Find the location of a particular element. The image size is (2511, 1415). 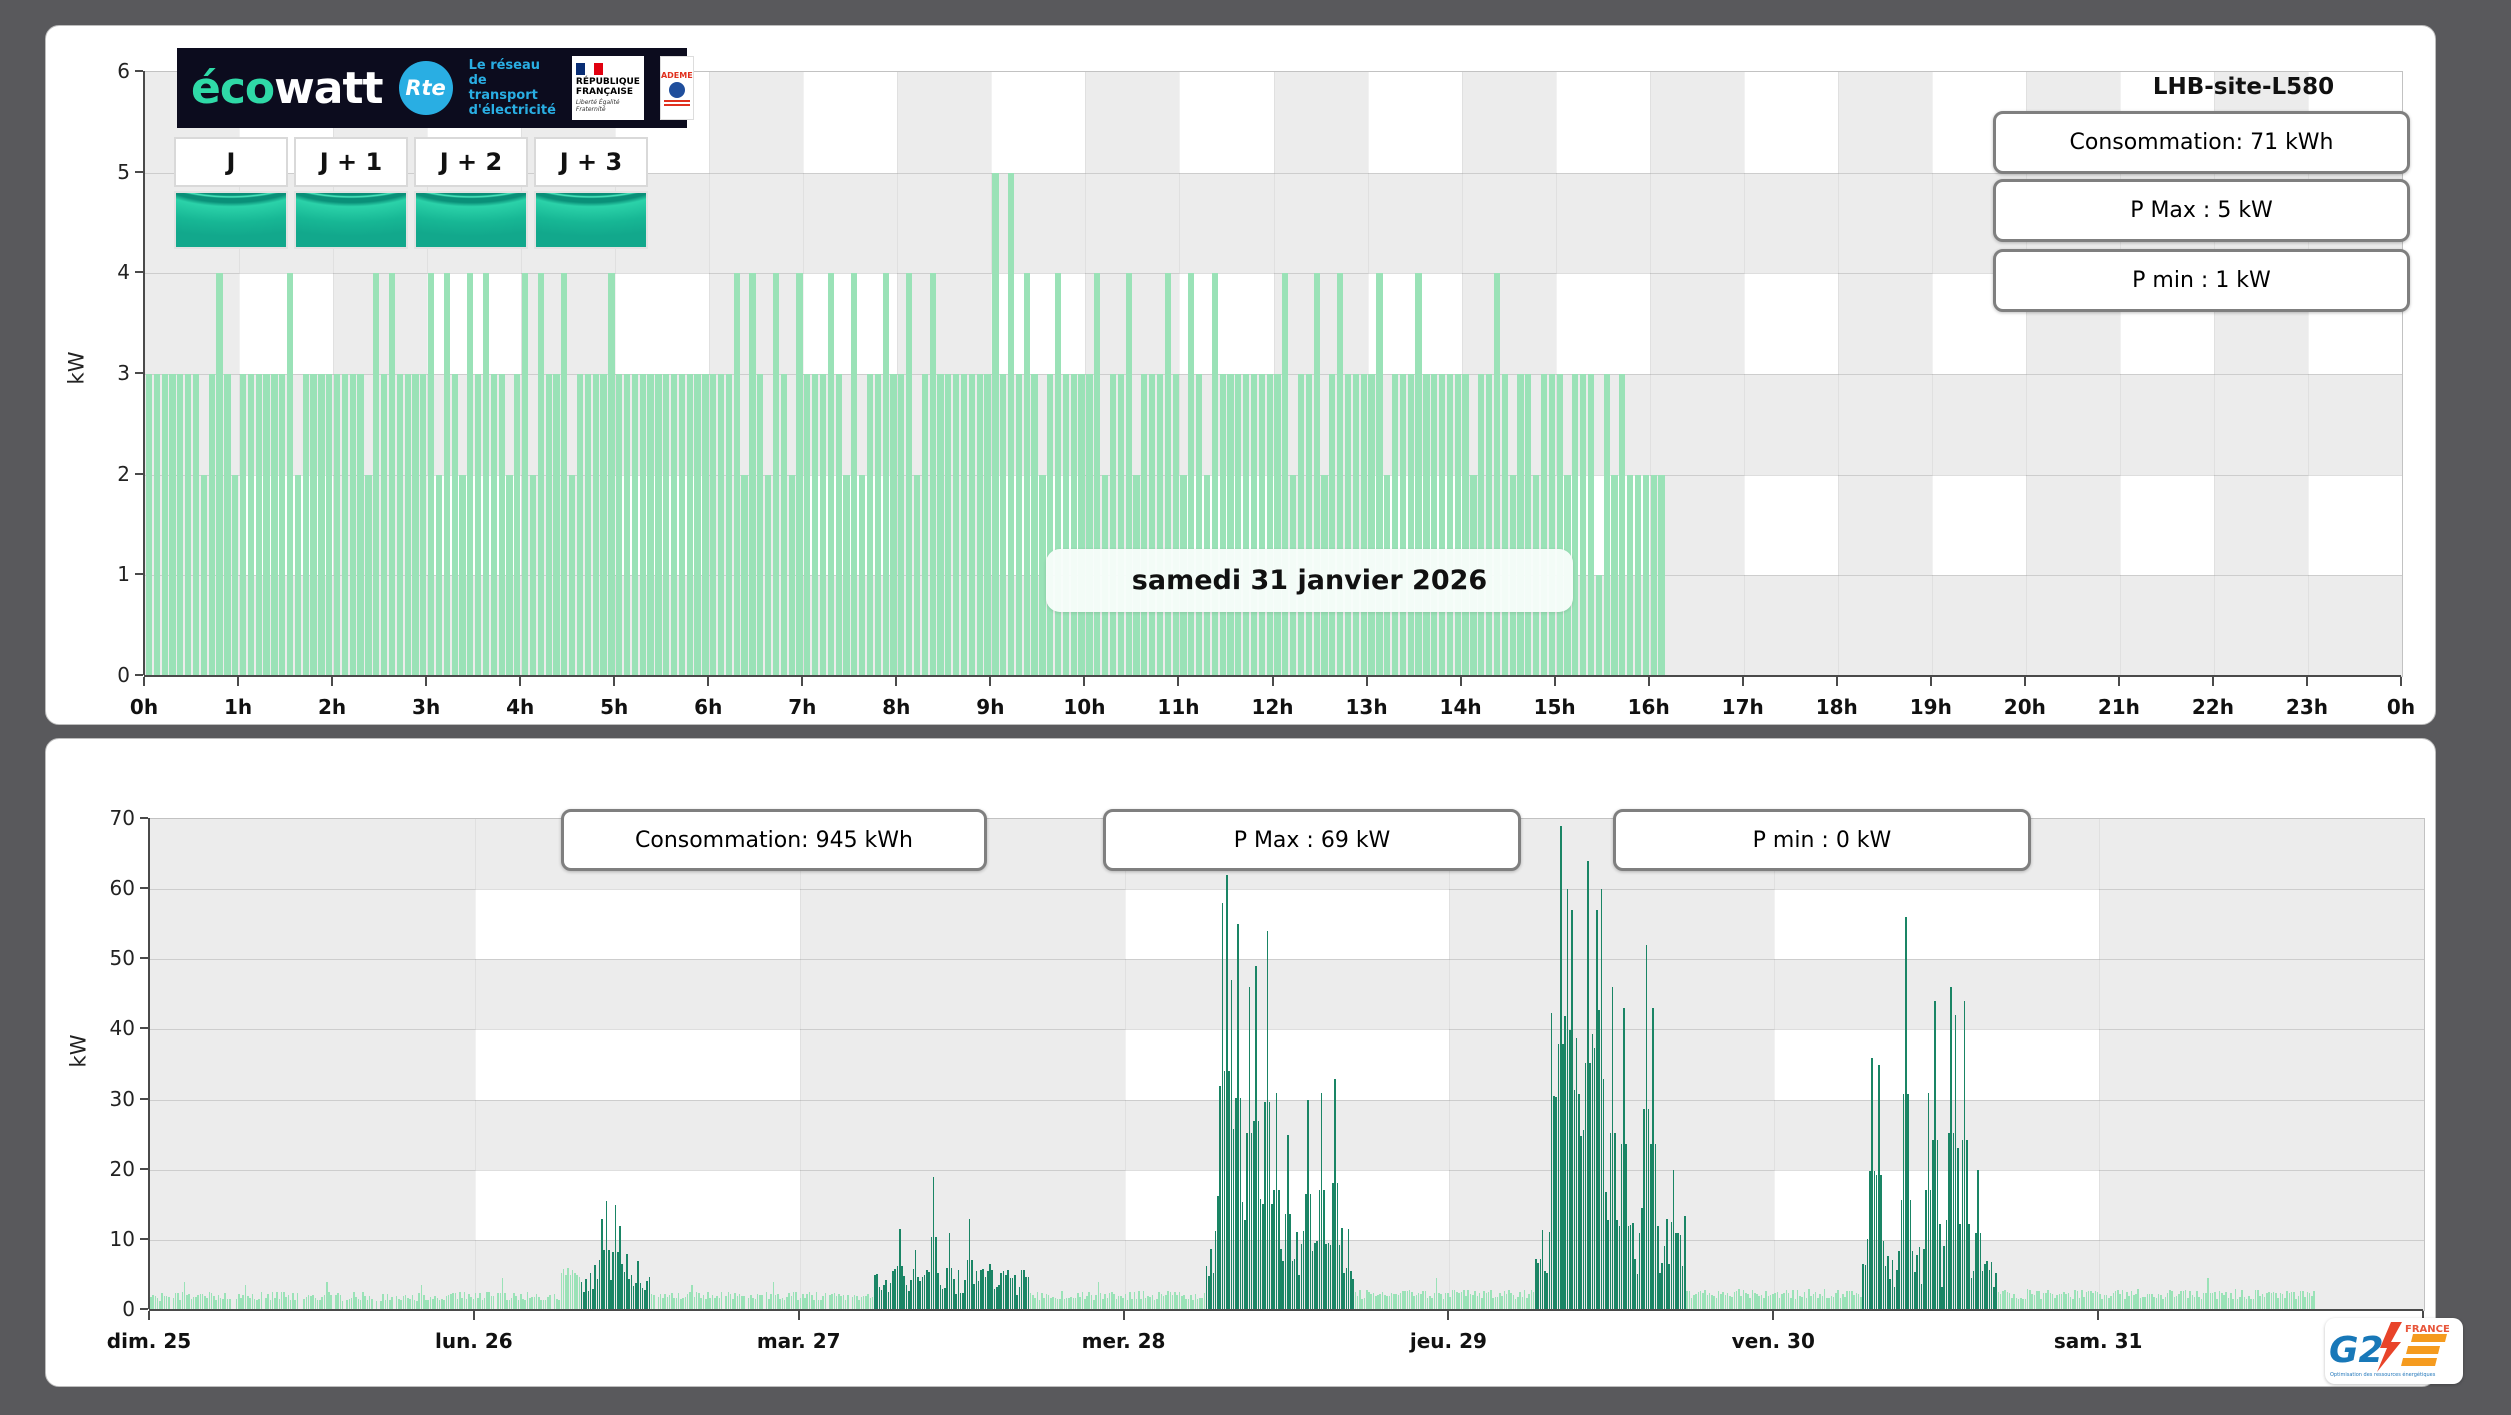

svg-text: FRANCE is located at coordinates (2427, 1329).